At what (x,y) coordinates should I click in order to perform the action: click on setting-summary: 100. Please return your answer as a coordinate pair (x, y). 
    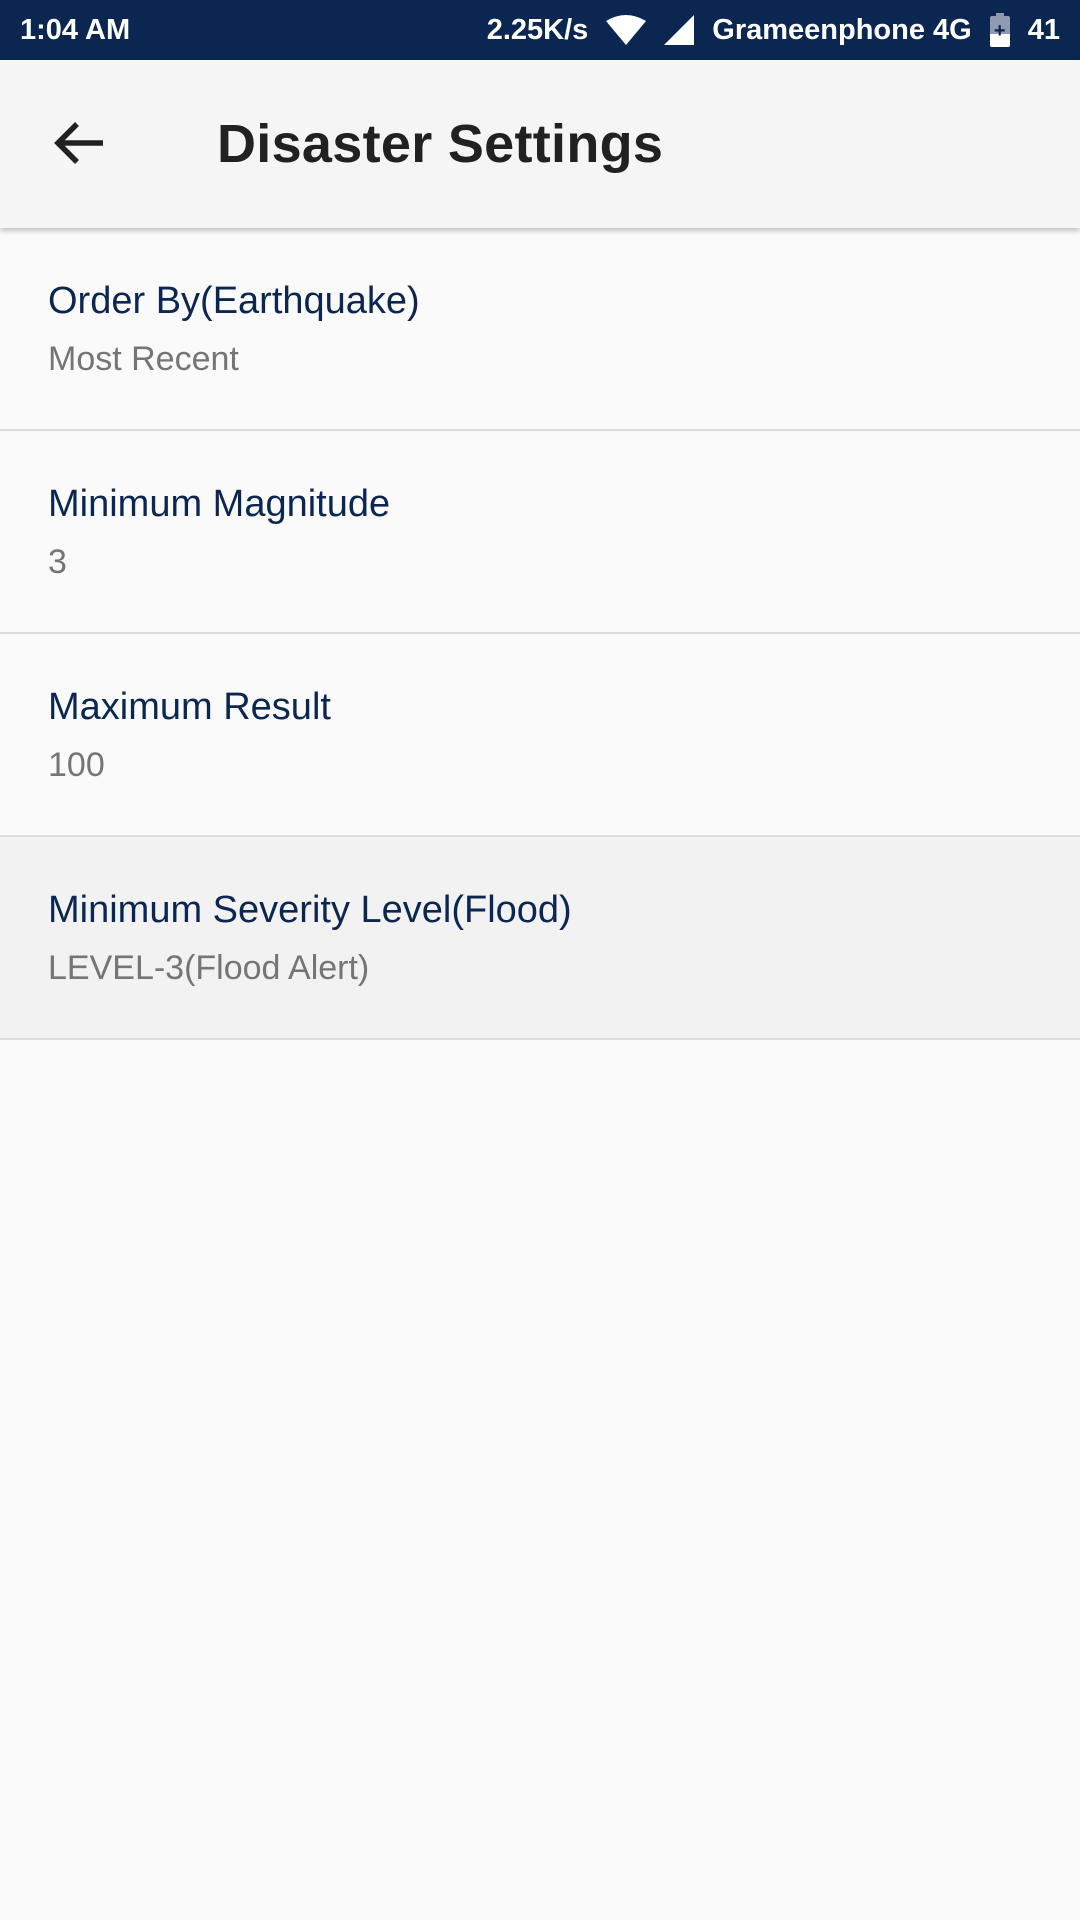
    Looking at the image, I should click on (76, 765).